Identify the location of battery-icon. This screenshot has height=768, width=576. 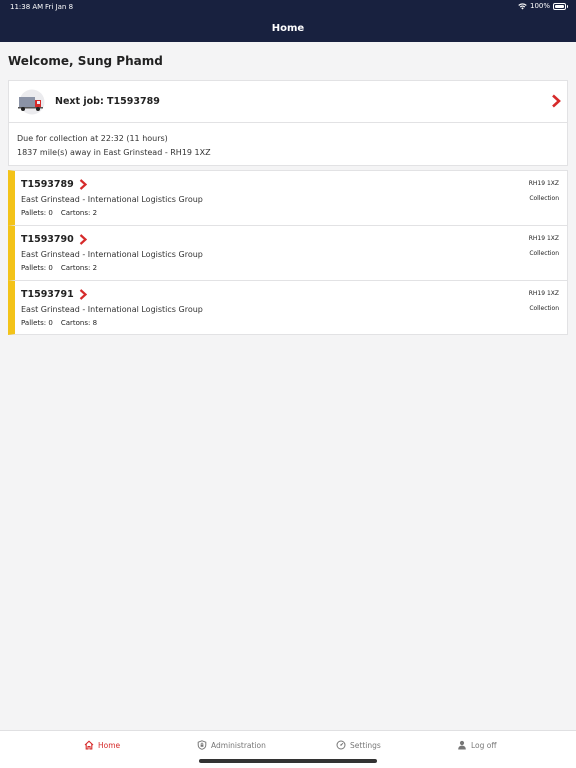
(560, 6).